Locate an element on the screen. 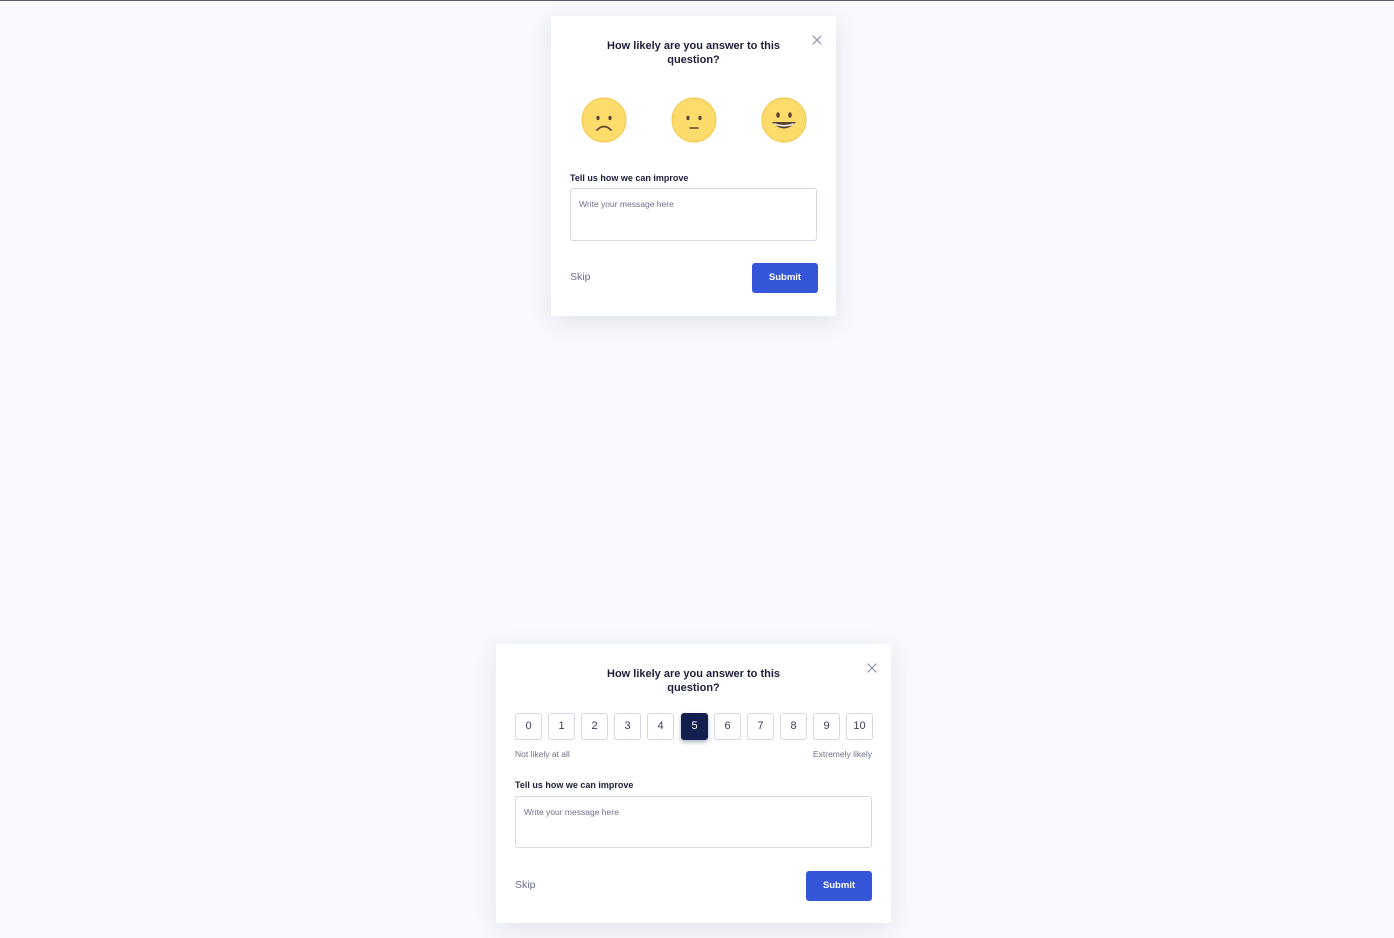 This screenshot has width=1394, height=938. scale-option-1: 1 is located at coordinates (561, 726).